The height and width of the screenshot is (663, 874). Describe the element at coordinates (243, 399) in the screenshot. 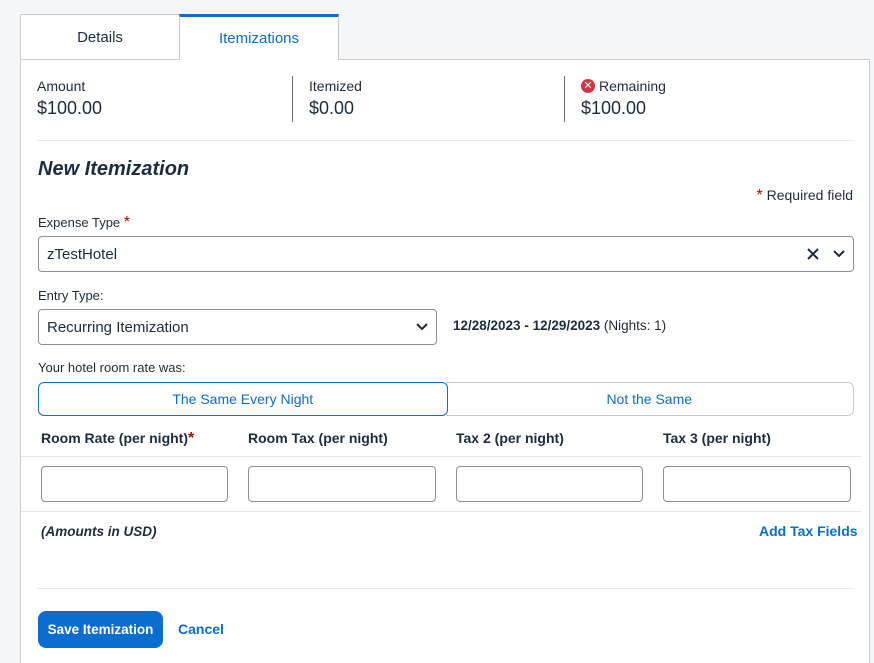

I see `same-every-night-button: The Same Every Night` at that location.